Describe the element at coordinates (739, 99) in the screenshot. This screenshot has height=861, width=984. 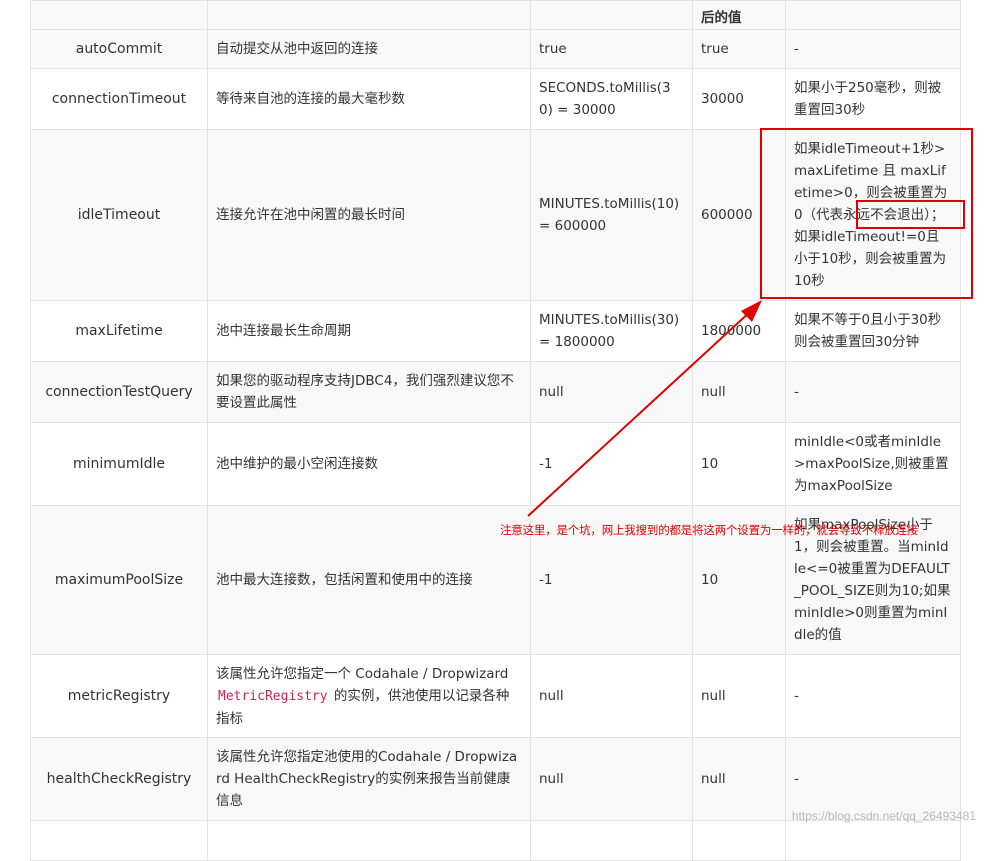
I see `property-value: 30000` at that location.